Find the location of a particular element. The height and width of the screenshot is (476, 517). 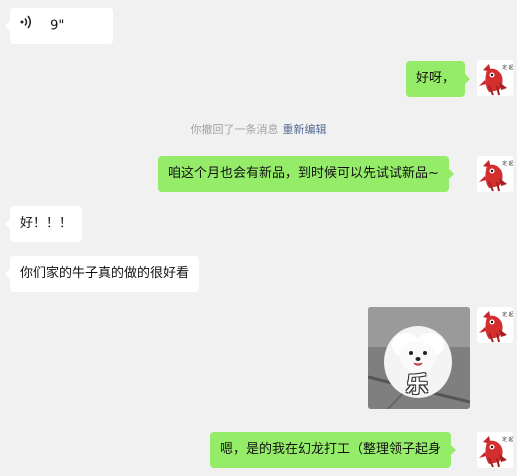

voice-message-bubble: 9" is located at coordinates (59, 26).